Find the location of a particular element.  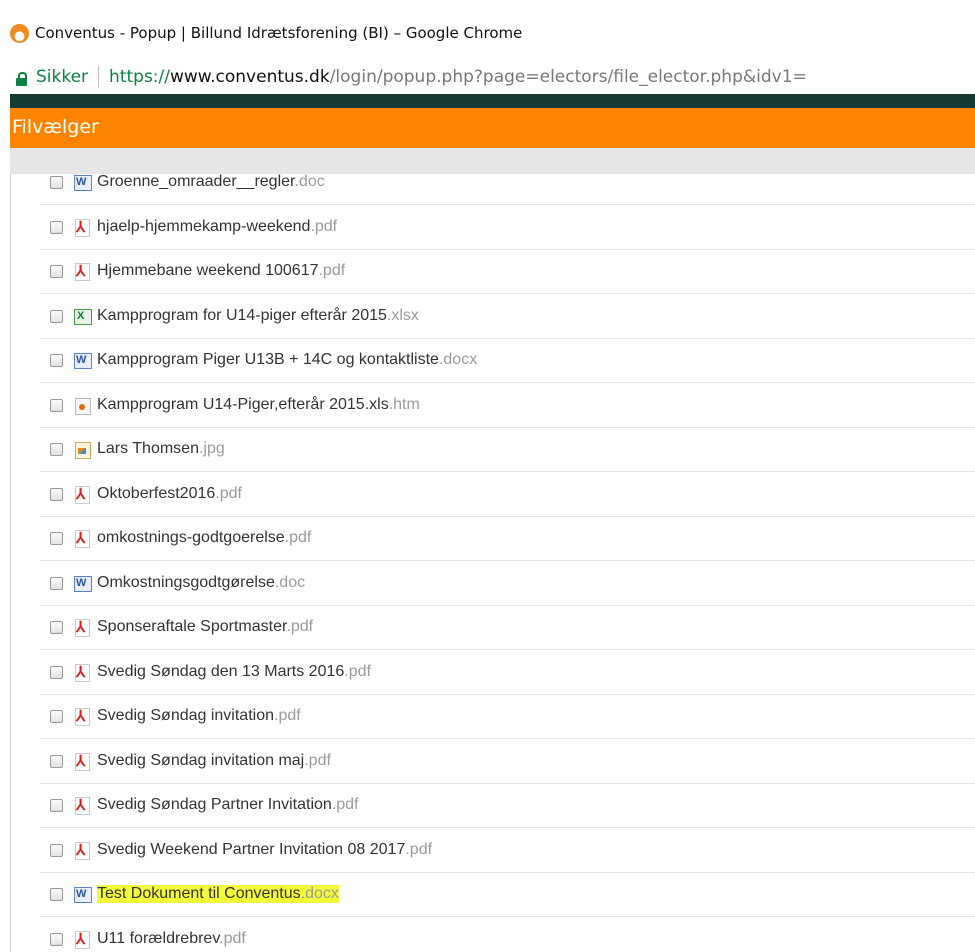

file-row: Omkostningsgodtgørelse.doc is located at coordinates (507, 583).